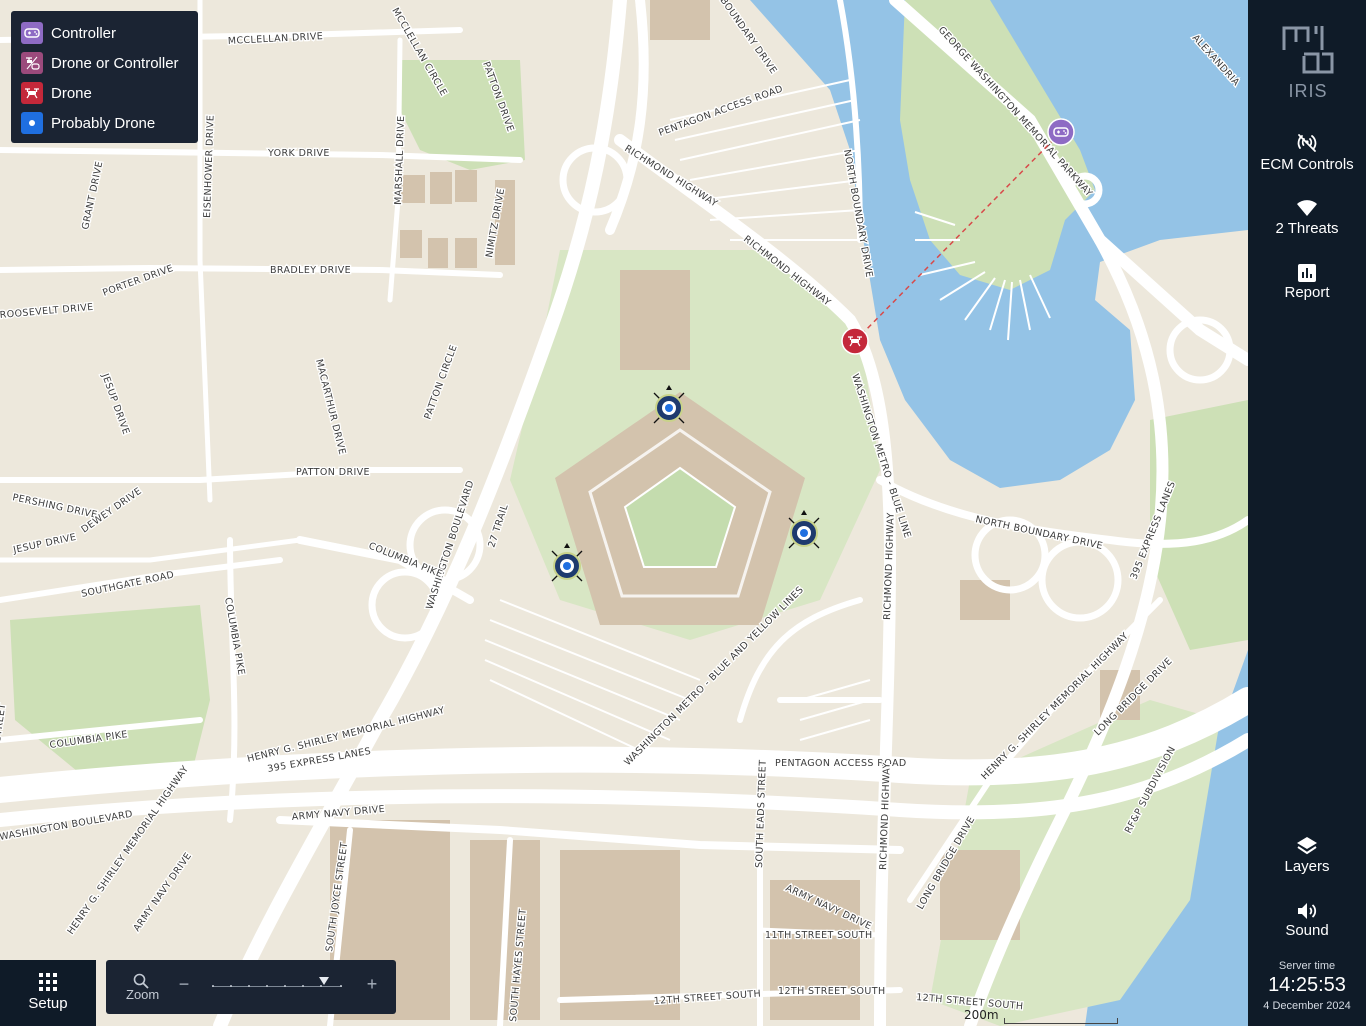 This screenshot has width=1366, height=1026. I want to click on report-button: Report, so click(1307, 282).